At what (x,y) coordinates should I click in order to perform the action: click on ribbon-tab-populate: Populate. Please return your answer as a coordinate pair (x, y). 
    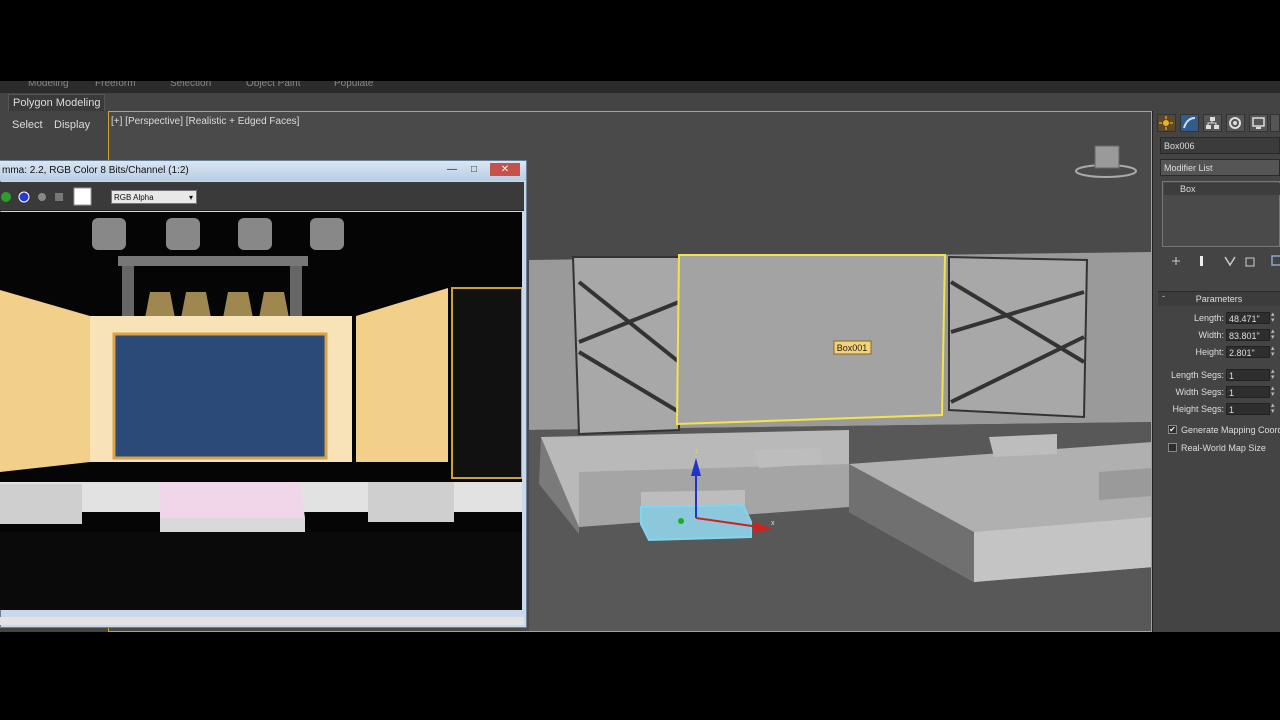
    Looking at the image, I should click on (353, 85).